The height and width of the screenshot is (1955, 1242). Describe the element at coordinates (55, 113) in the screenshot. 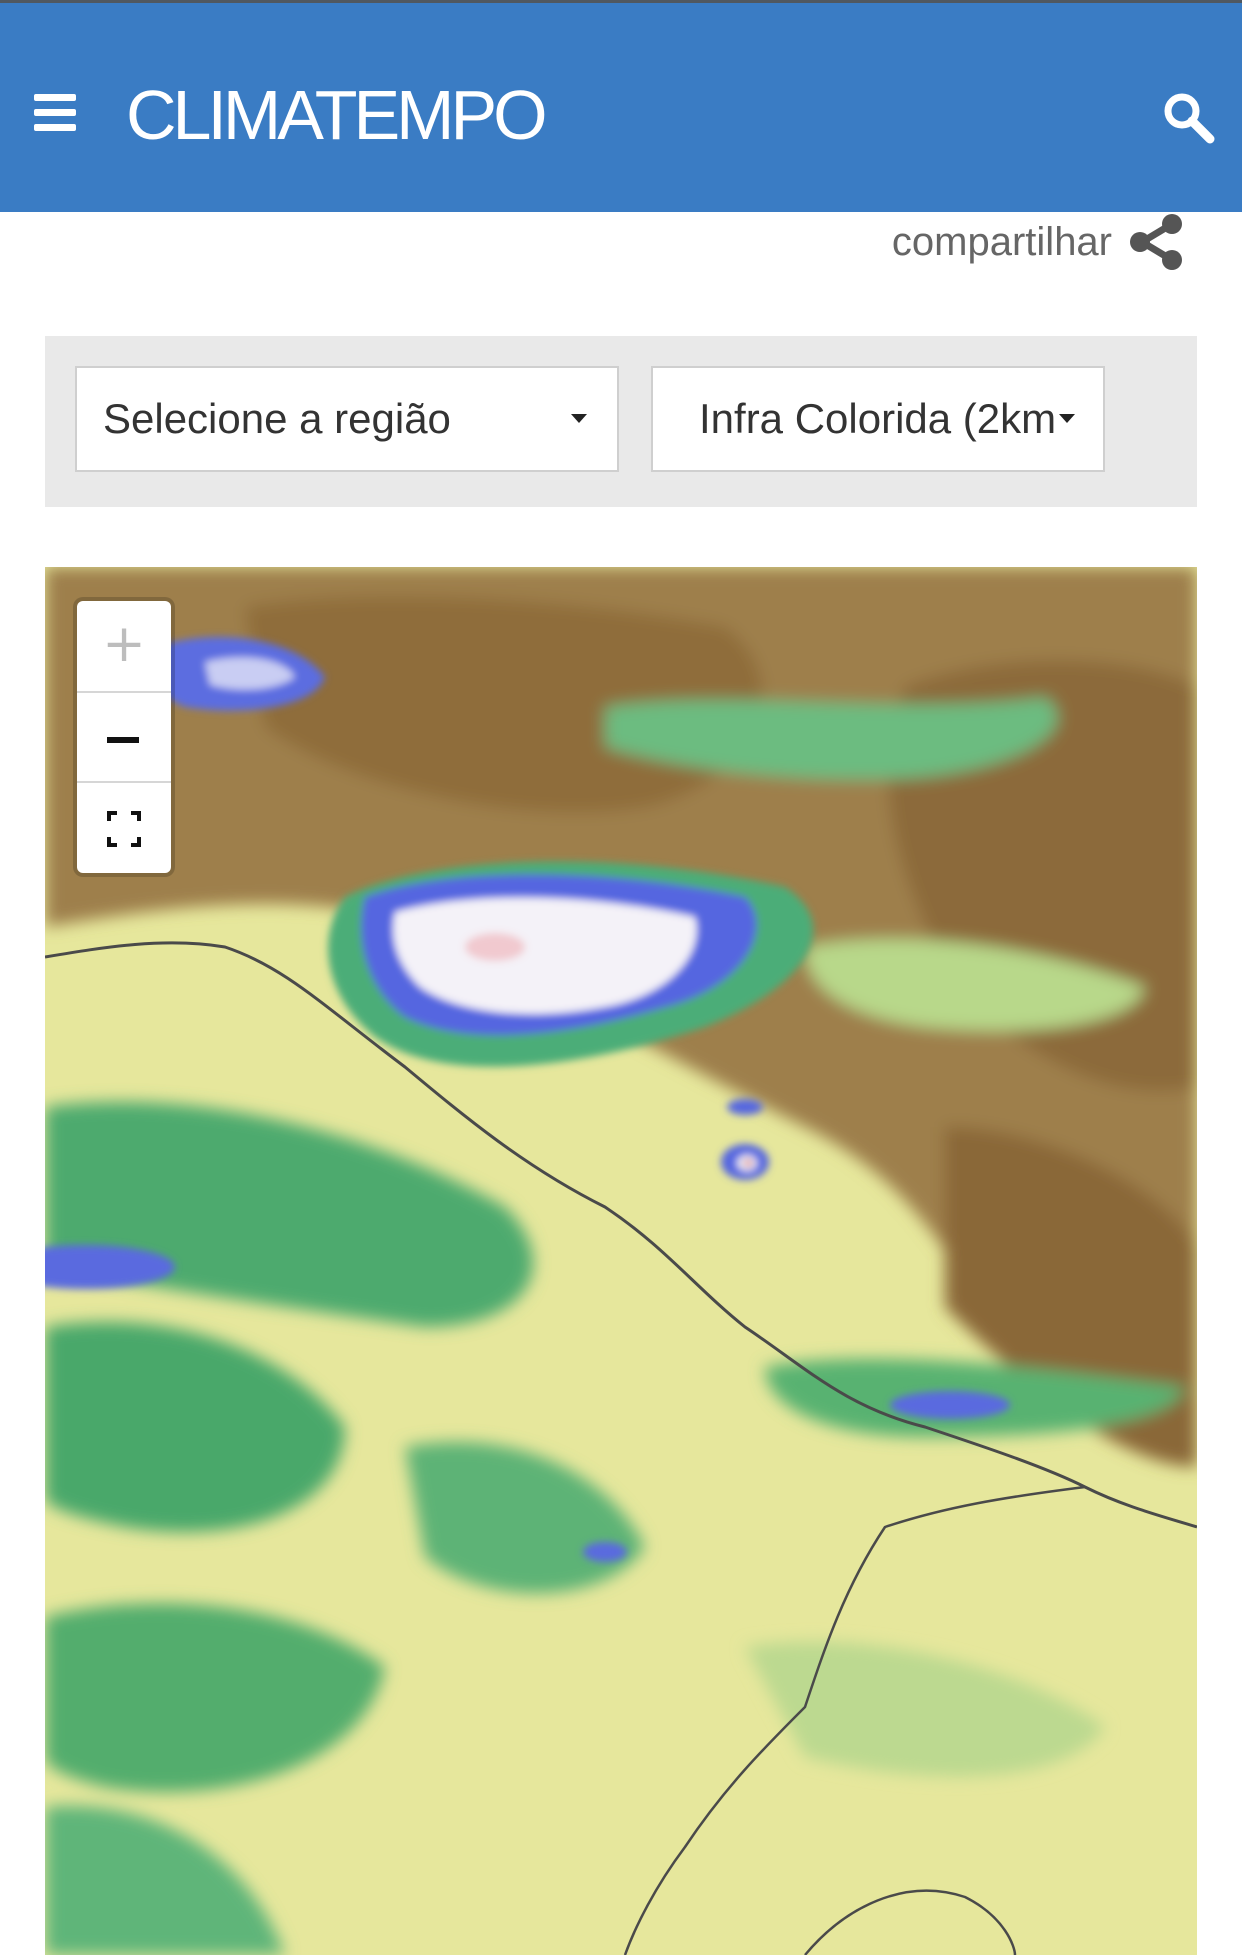

I see `hamburger-menu-icon` at that location.